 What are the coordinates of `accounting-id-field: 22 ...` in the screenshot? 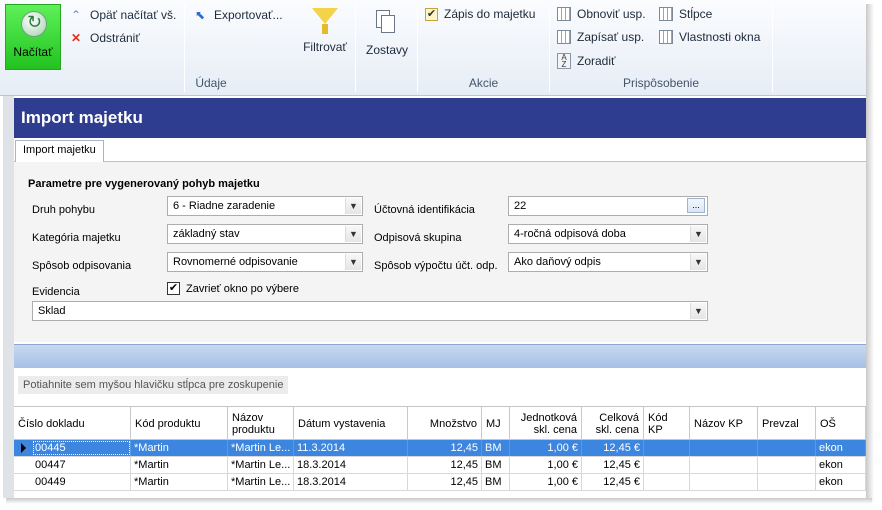 It's located at (608, 206).